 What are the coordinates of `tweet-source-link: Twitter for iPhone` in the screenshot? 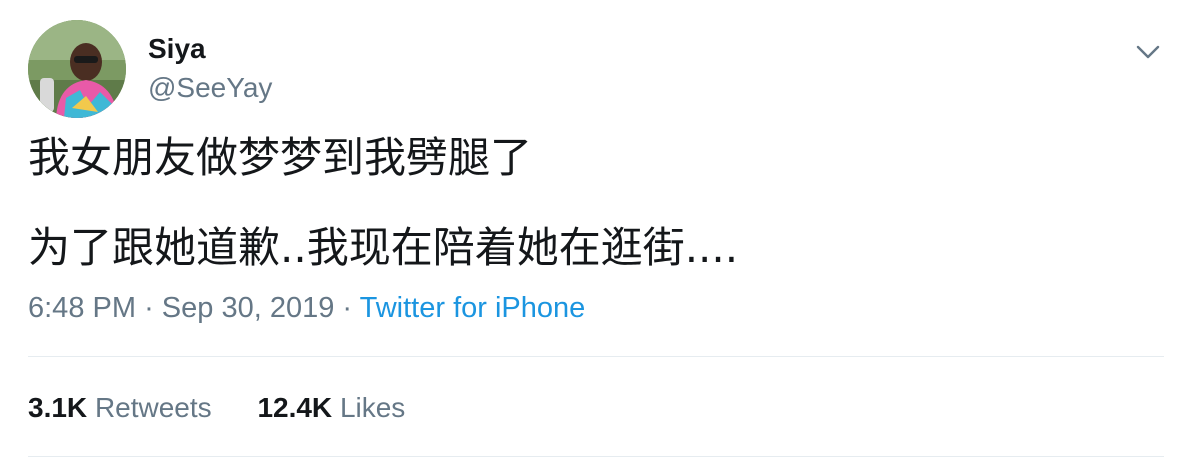 It's located at (473, 308).